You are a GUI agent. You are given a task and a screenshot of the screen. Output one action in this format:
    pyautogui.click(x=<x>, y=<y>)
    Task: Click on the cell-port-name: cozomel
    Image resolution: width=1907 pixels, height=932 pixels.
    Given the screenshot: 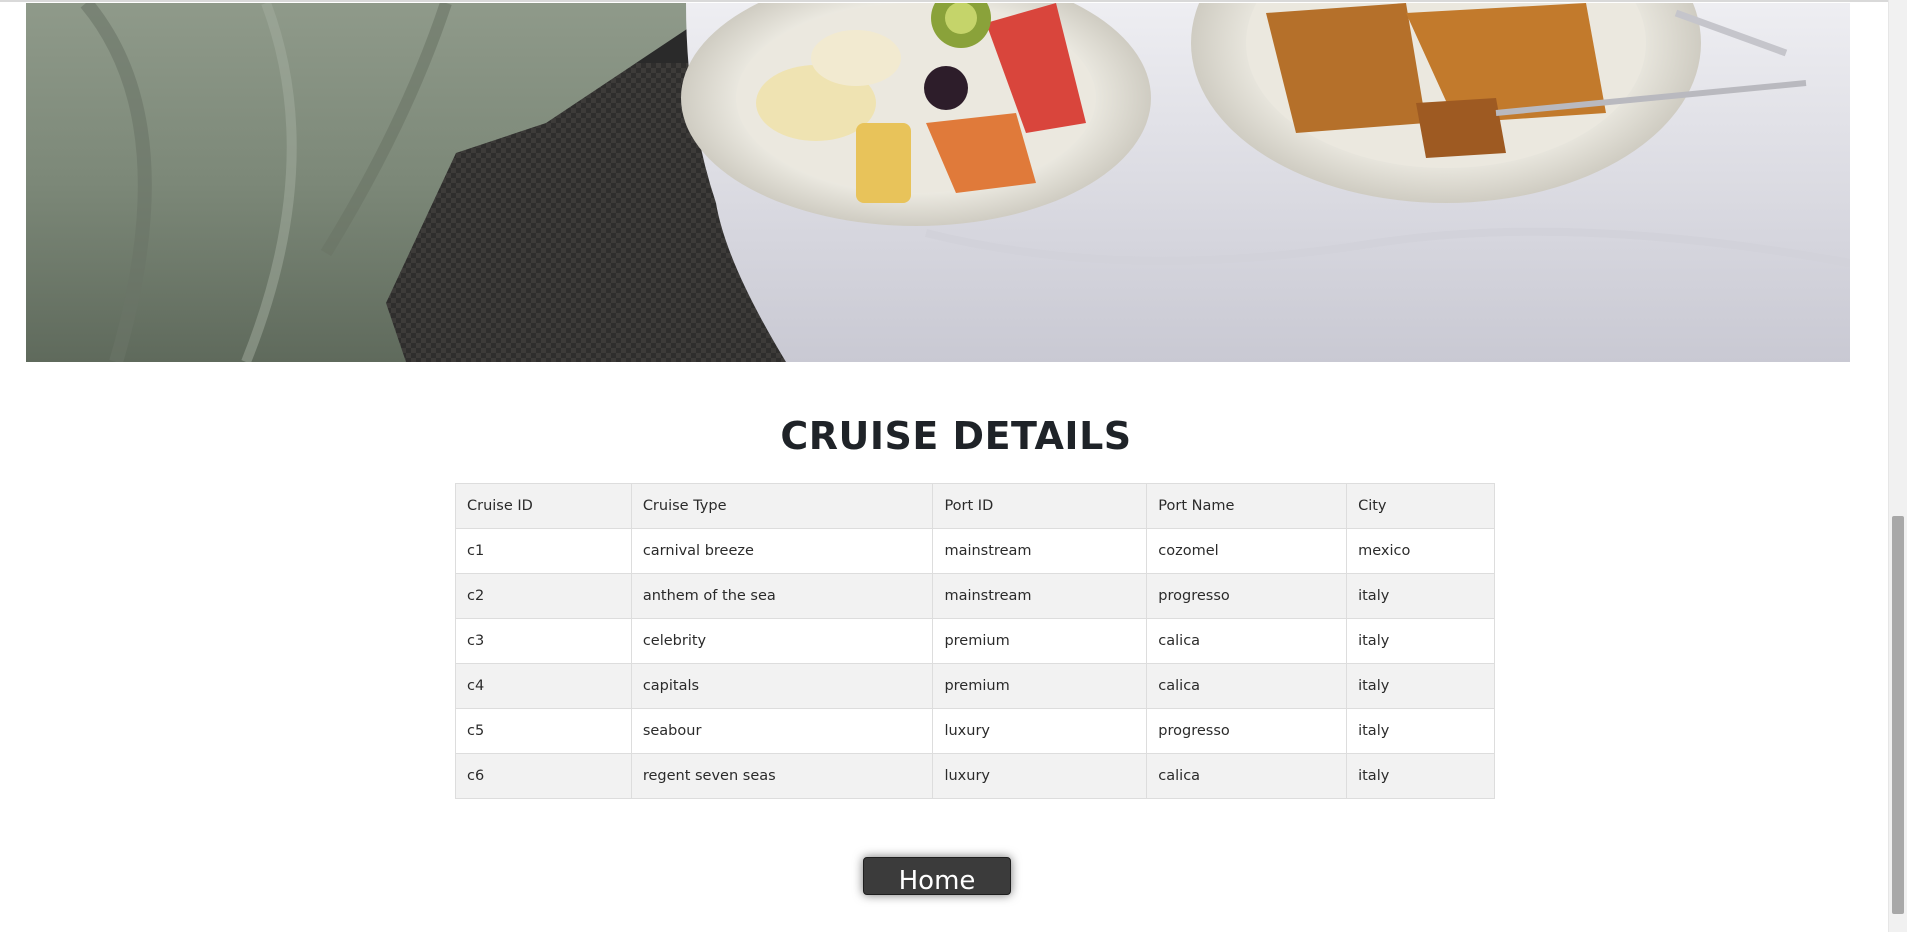 What is the action you would take?
    pyautogui.click(x=1247, y=551)
    